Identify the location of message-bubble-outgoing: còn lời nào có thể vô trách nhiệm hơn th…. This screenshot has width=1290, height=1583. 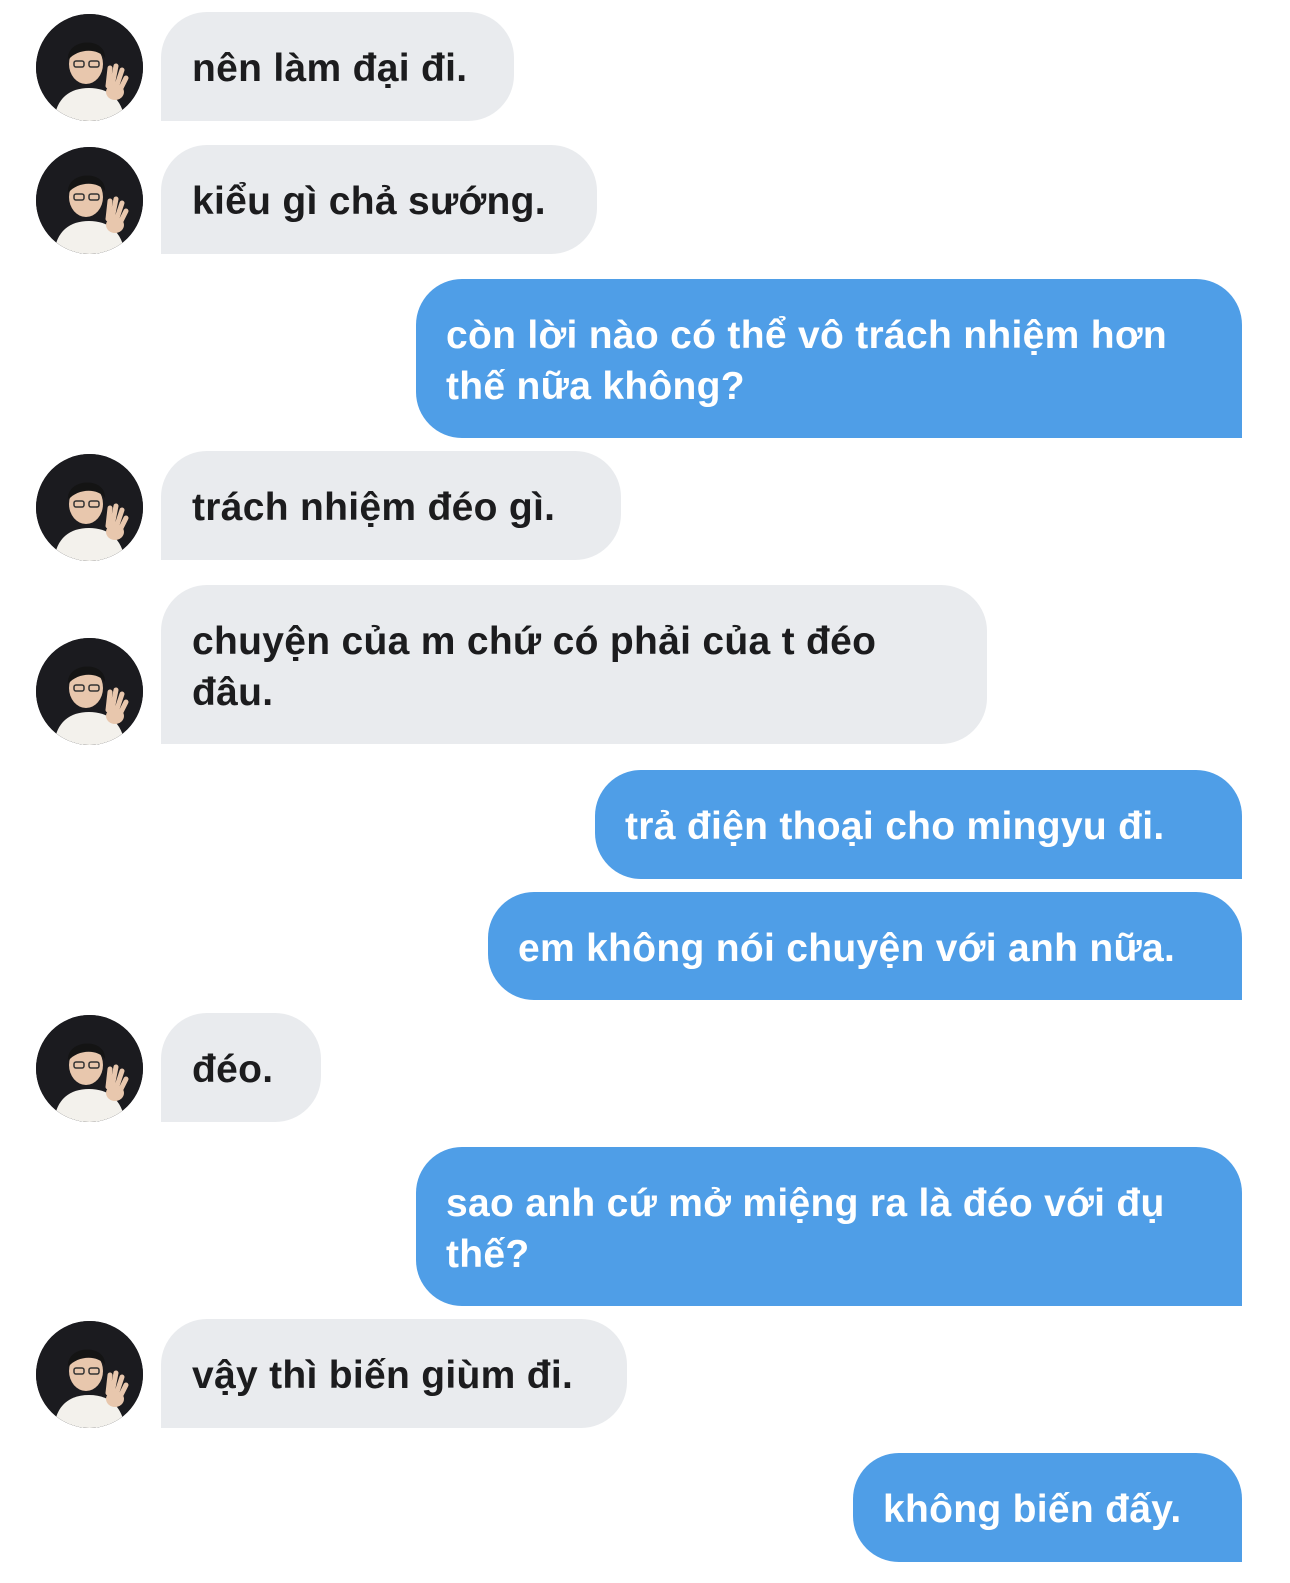
(829, 358).